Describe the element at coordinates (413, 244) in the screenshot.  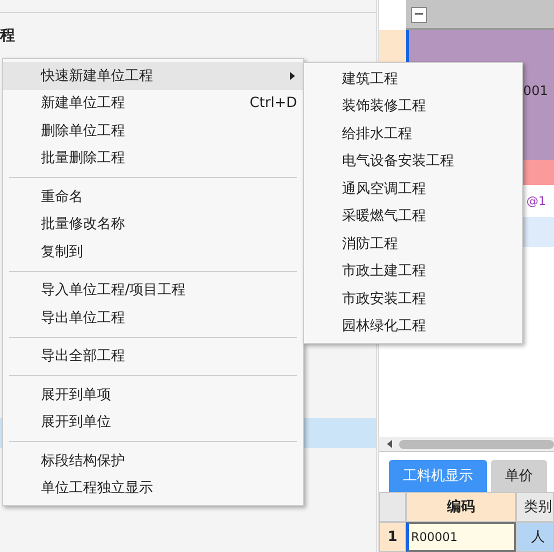
I see `menu-item: 消防工程` at that location.